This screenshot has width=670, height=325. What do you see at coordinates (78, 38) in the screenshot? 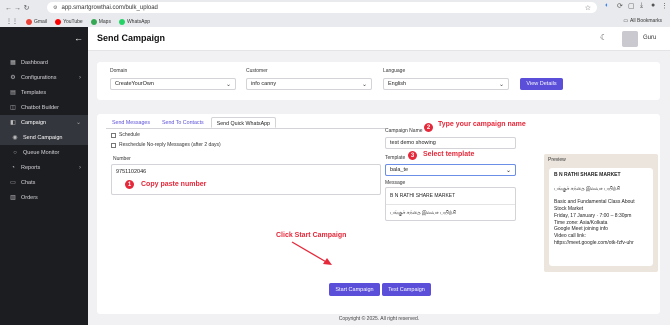
I see `collapse-sidebar-icon: ←` at bounding box center [78, 38].